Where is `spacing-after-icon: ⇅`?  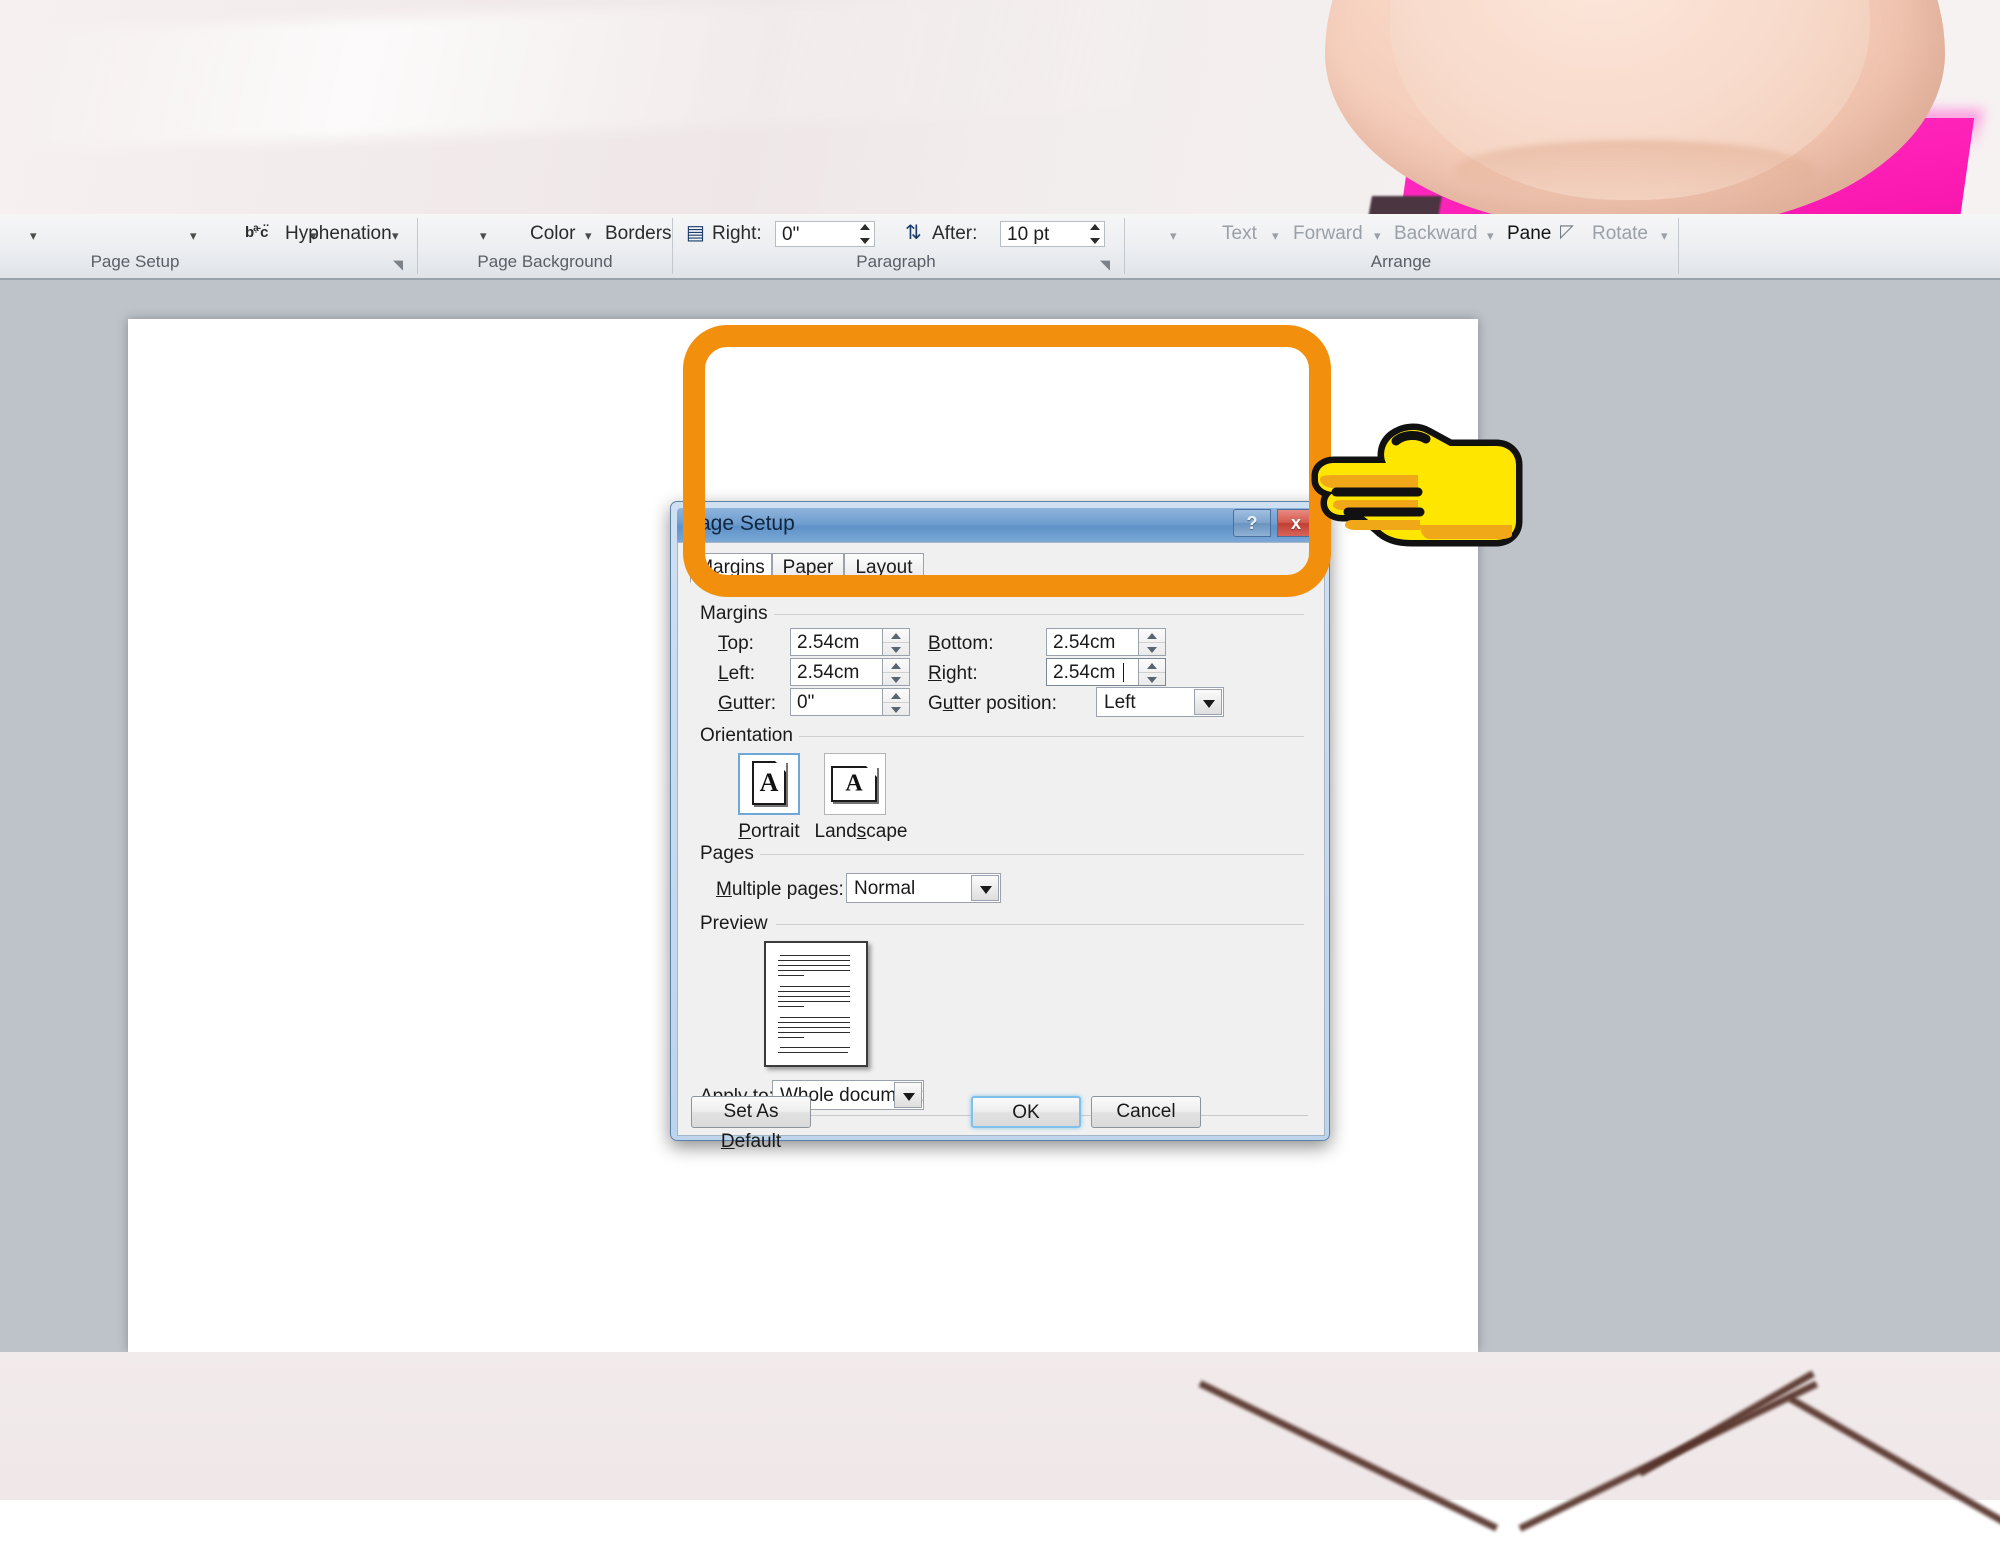
spacing-after-icon: ⇅ is located at coordinates (913, 233).